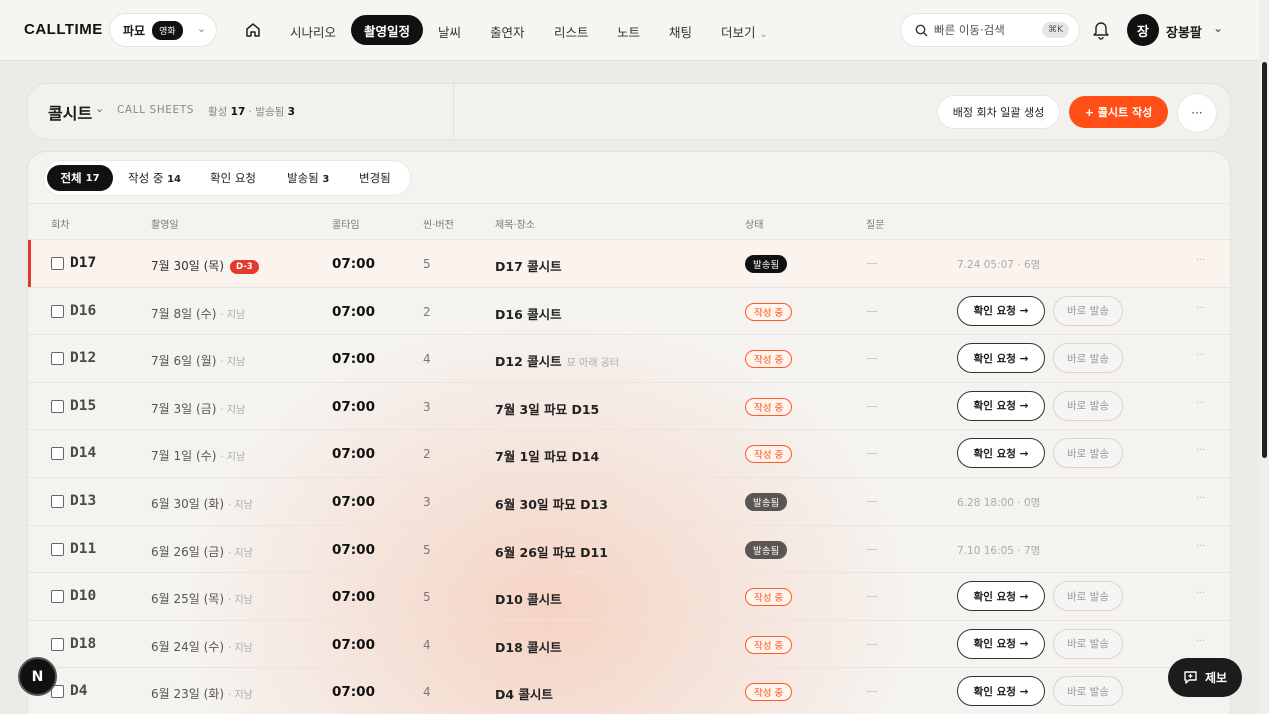 The height and width of the screenshot is (714, 1269). What do you see at coordinates (427, 454) in the screenshot?
I see `scene-version: 2` at bounding box center [427, 454].